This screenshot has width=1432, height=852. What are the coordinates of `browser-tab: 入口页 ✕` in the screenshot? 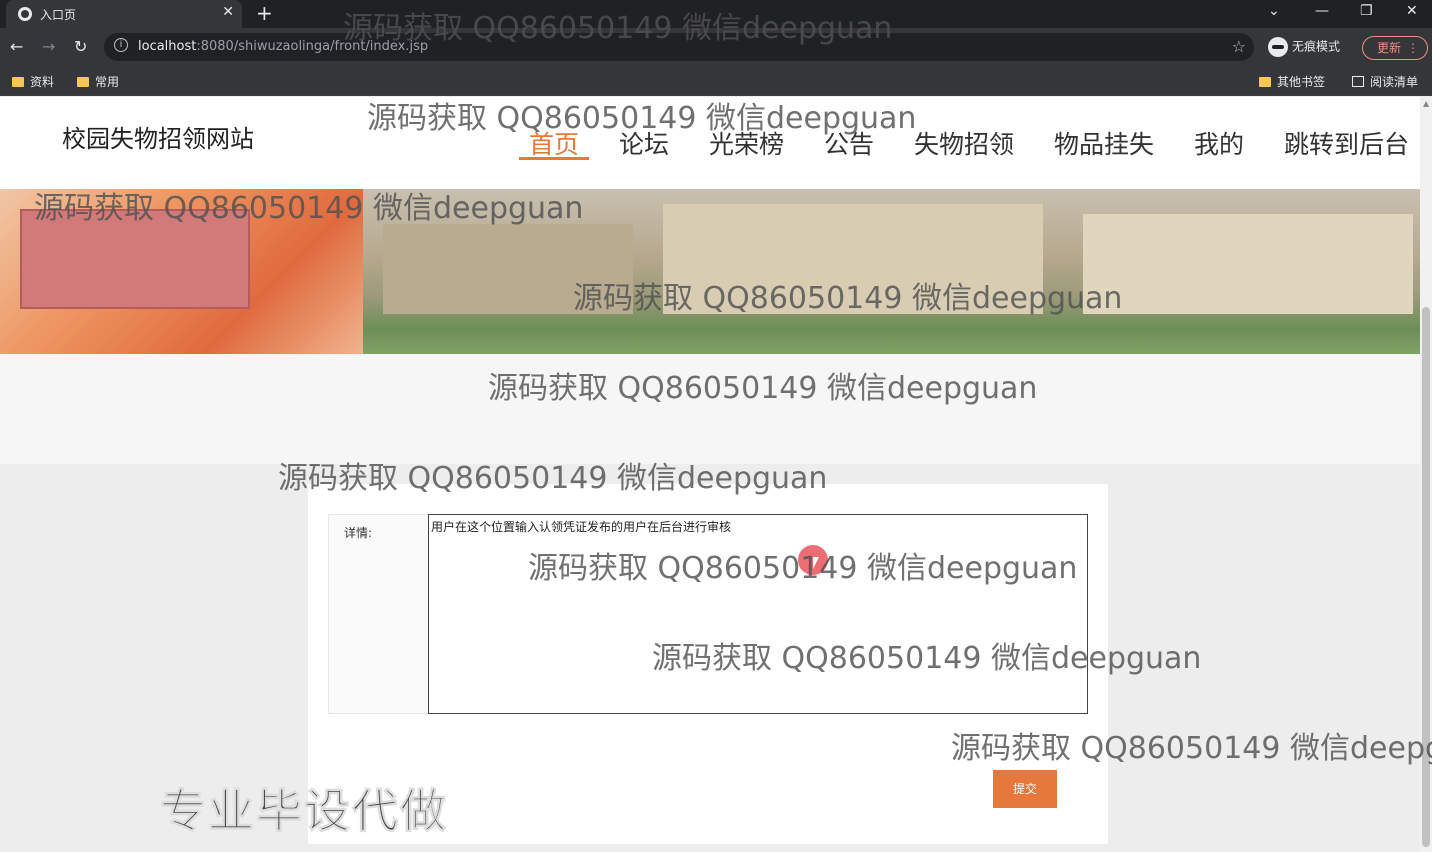 It's located at (124, 14).